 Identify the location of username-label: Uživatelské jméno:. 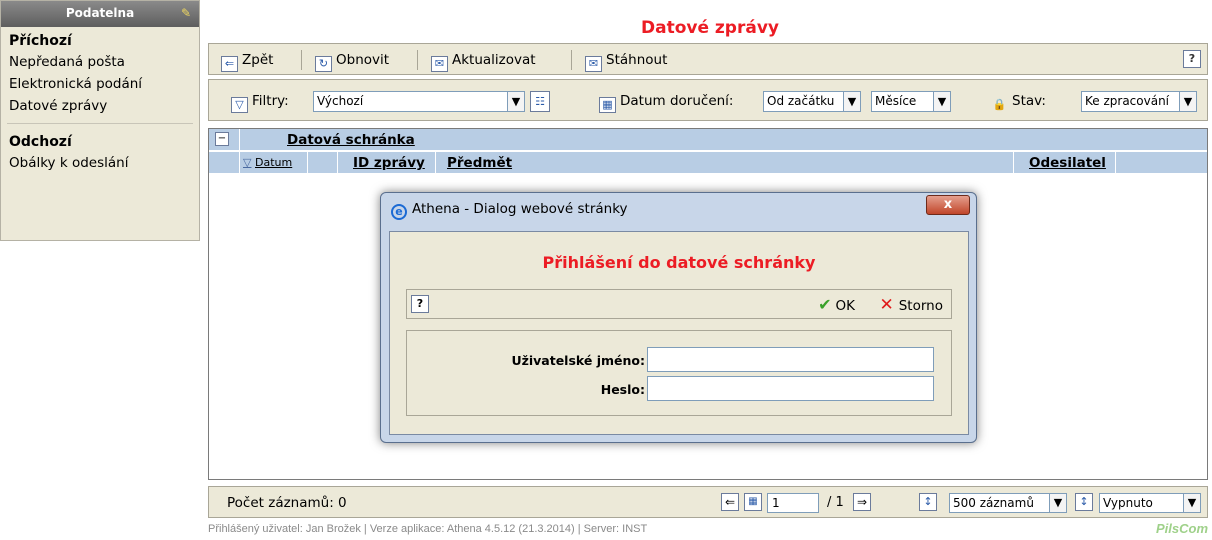
(578, 360).